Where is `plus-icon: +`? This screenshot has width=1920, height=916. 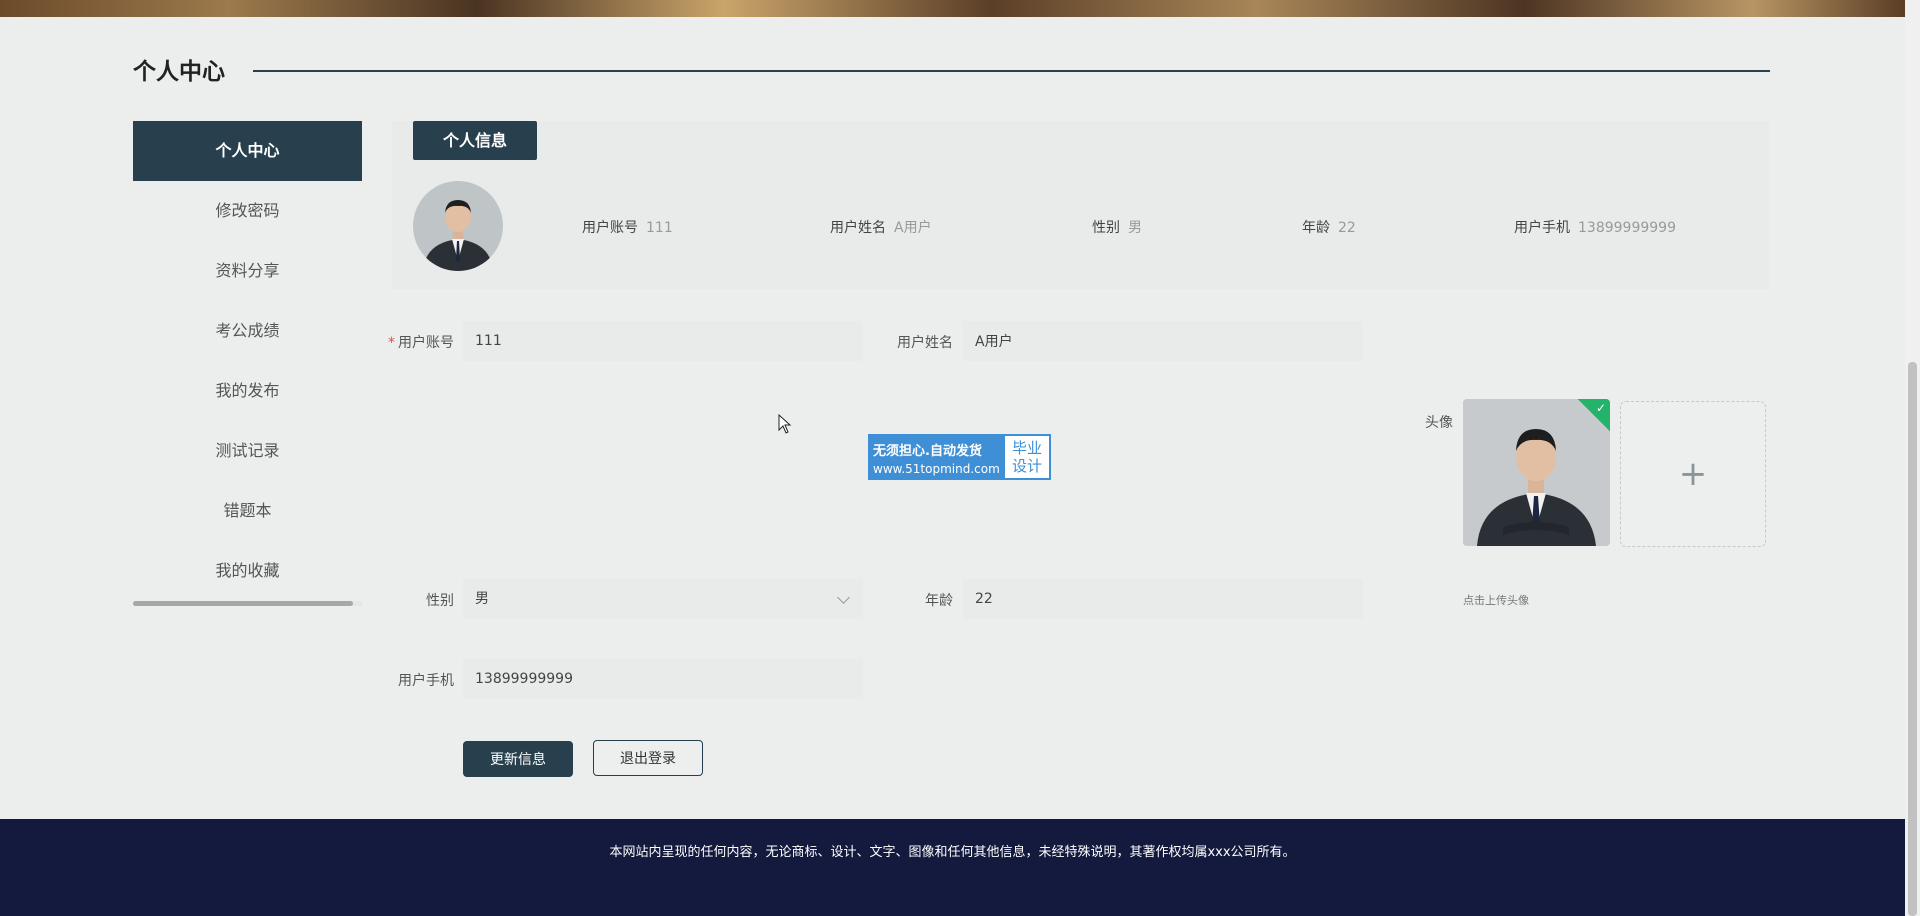
plus-icon: + is located at coordinates (1693, 474).